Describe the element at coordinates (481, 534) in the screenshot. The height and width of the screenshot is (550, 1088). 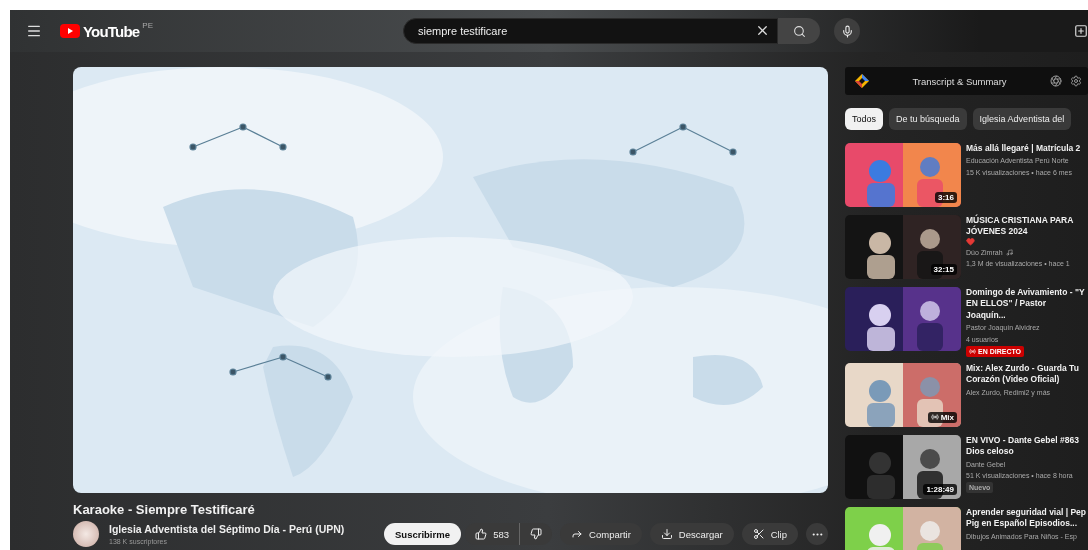
I see `thumbs-up-icon` at that location.